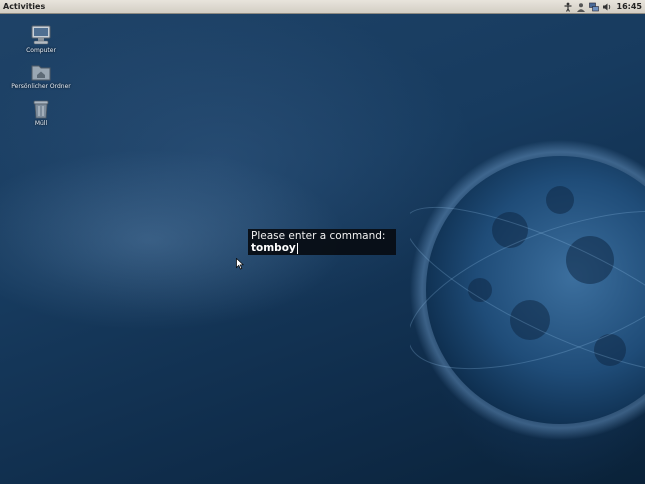  Describe the element at coordinates (568, 7) in the screenshot. I see `accessibility-icon` at that location.